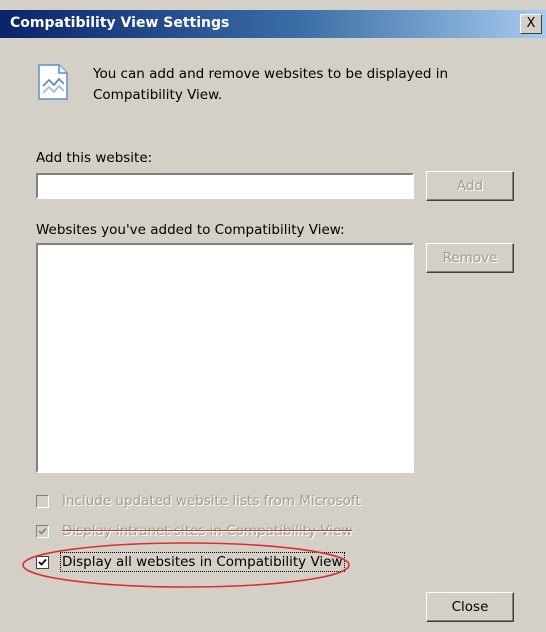 The width and height of the screenshot is (546, 632). I want to click on close-button: Close, so click(470, 607).